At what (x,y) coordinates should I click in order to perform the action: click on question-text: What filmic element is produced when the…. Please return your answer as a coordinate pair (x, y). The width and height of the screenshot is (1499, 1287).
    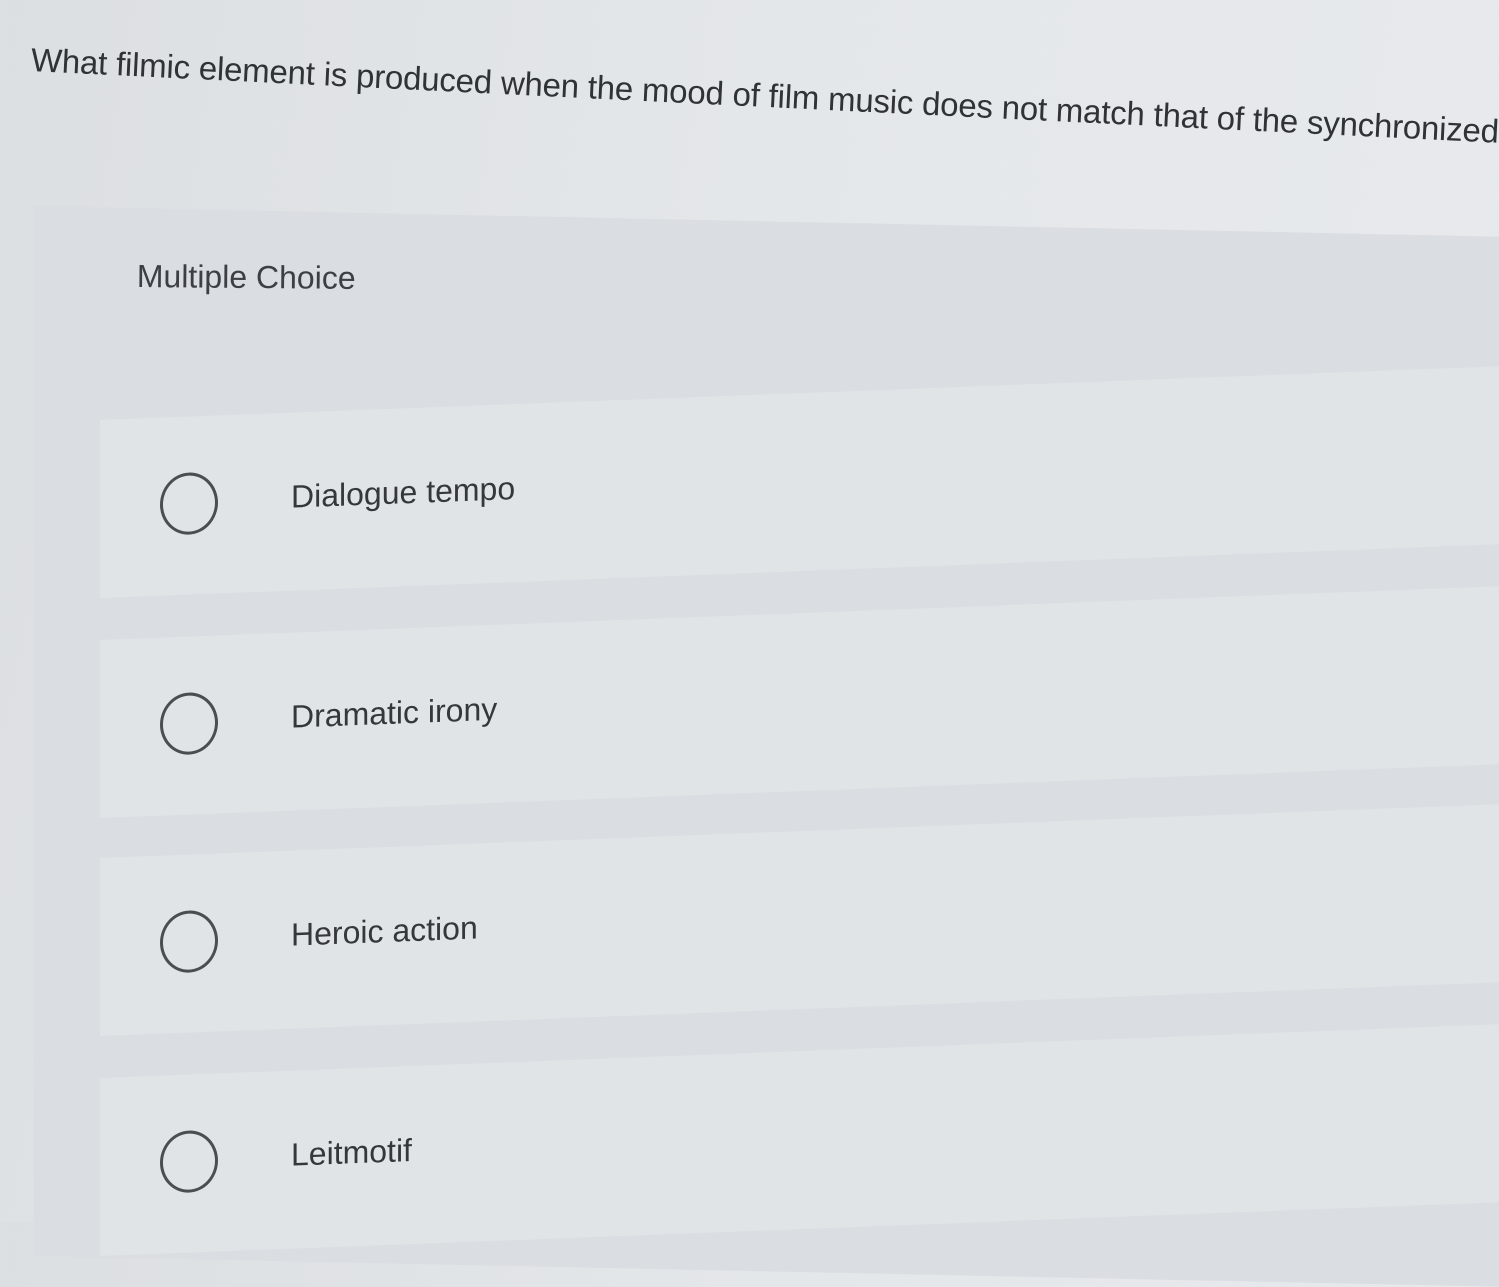
    Looking at the image, I should click on (764, 100).